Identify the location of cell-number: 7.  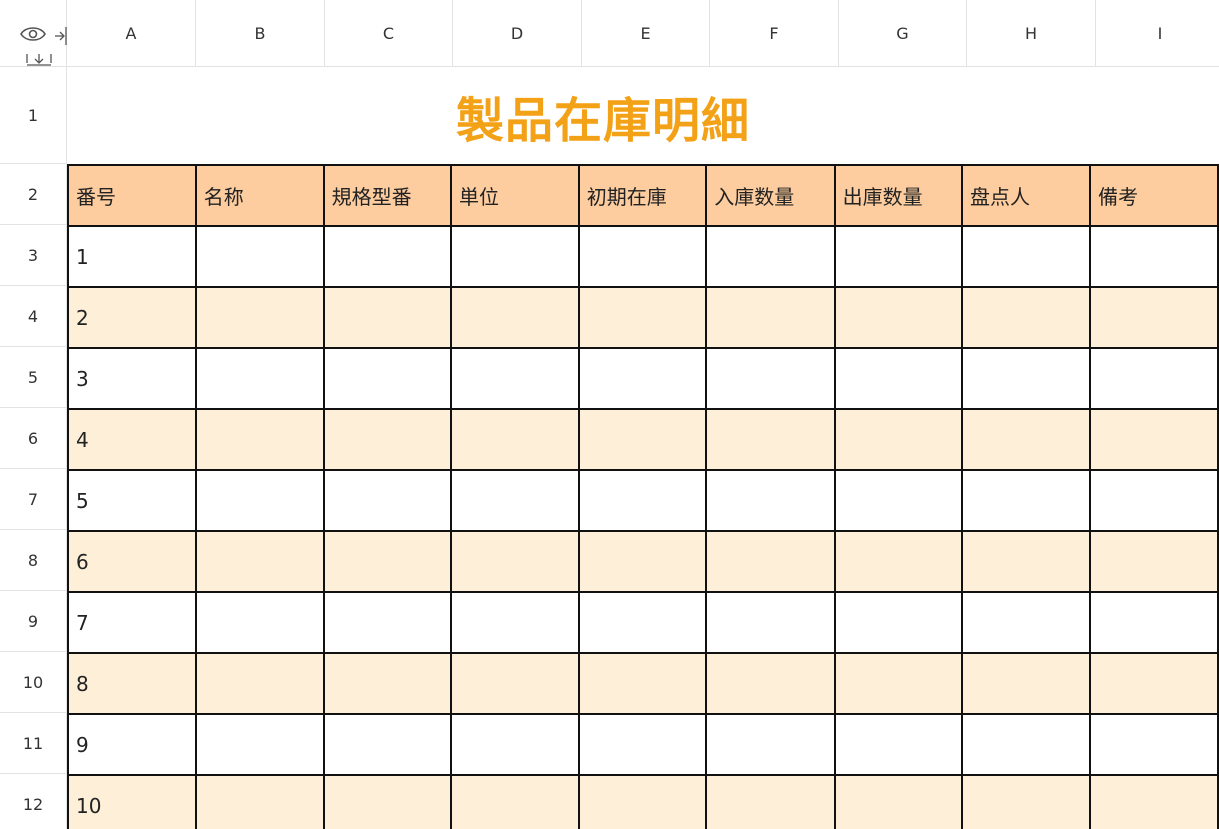
(132, 622).